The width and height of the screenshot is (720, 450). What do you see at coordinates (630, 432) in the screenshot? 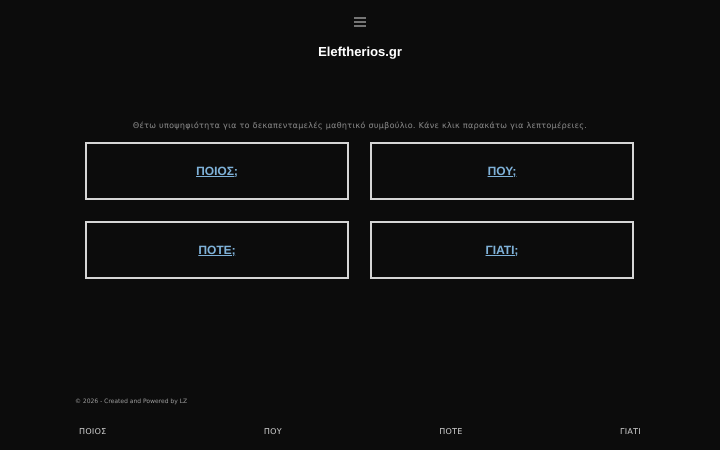
I see `footer-link: ΓΙΑΤΙ` at bounding box center [630, 432].